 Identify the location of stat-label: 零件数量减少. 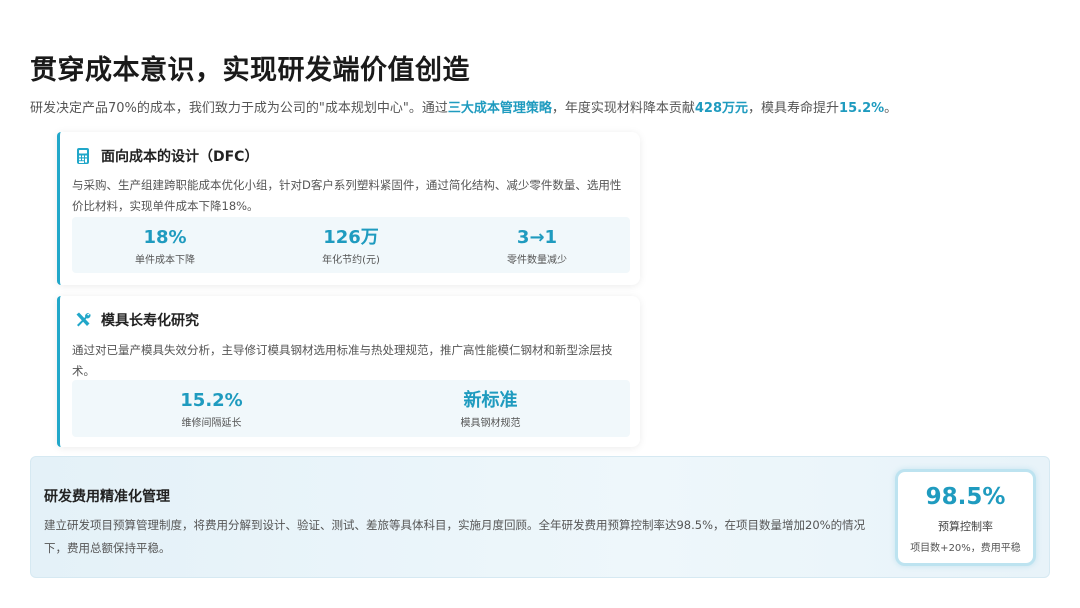
(537, 260).